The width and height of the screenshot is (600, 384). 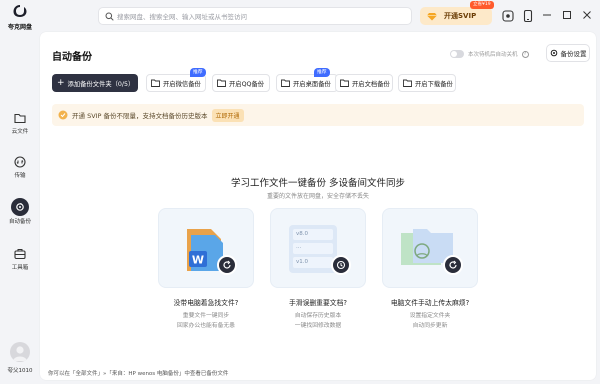 What do you see at coordinates (460, 16) in the screenshot?
I see `svip-button-label: 开通SVIP` at bounding box center [460, 16].